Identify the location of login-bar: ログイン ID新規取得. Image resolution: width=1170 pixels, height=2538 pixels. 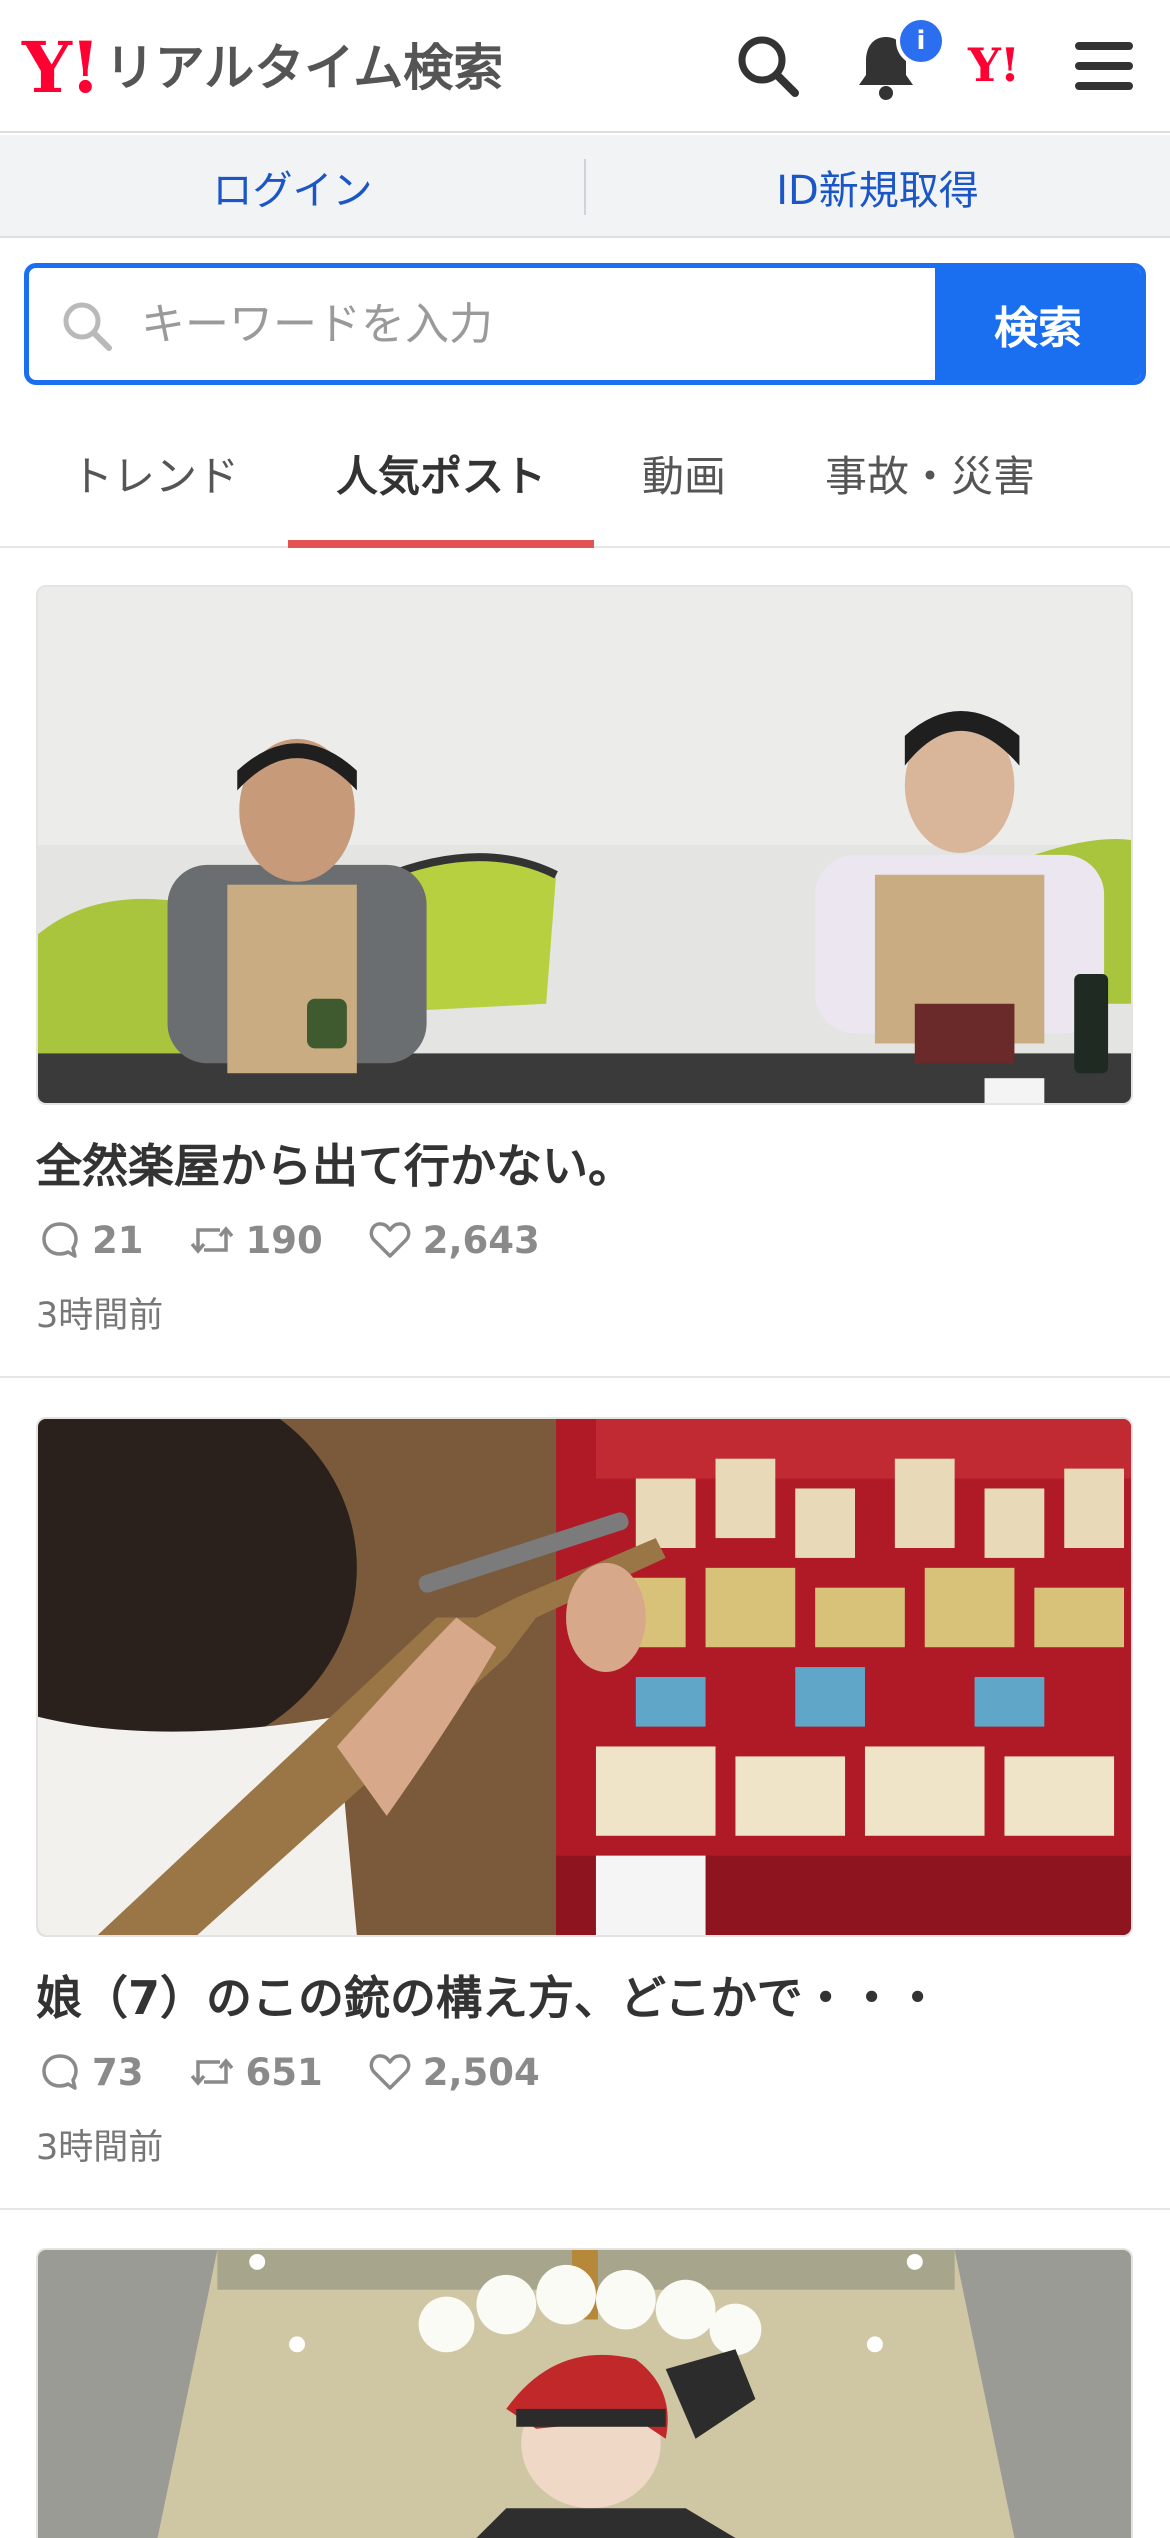
(585, 186).